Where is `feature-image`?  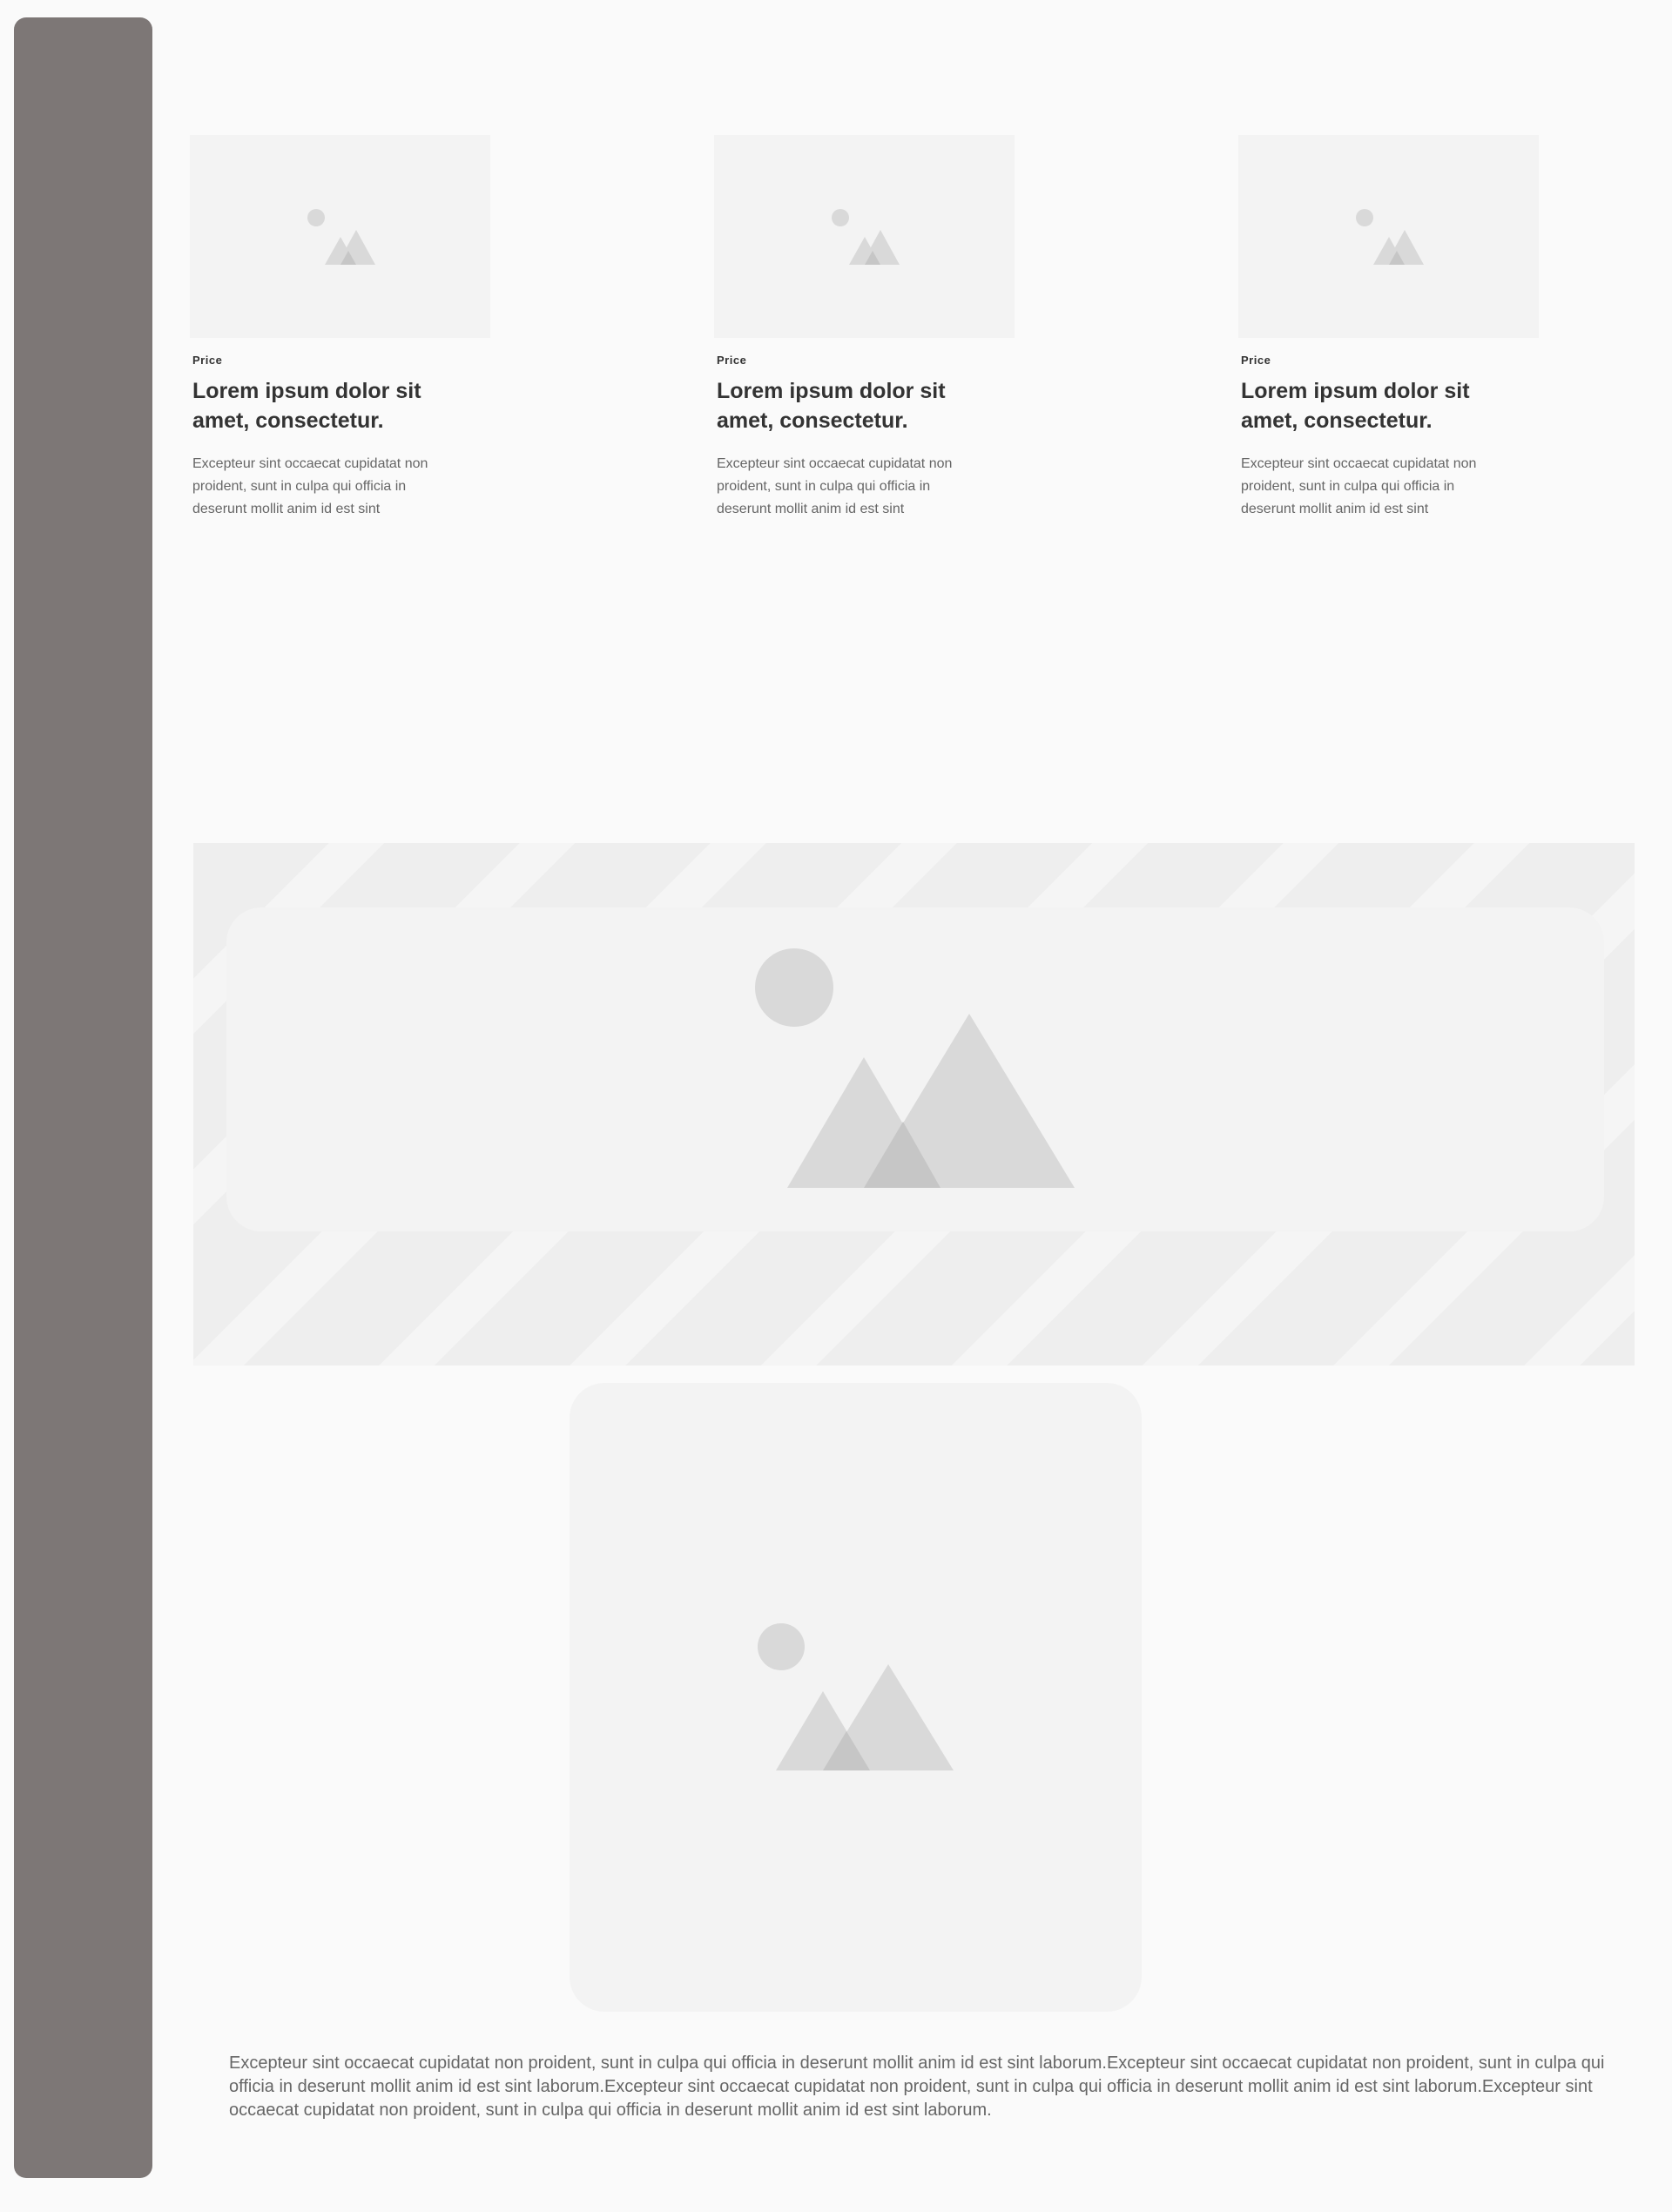 feature-image is located at coordinates (856, 1698).